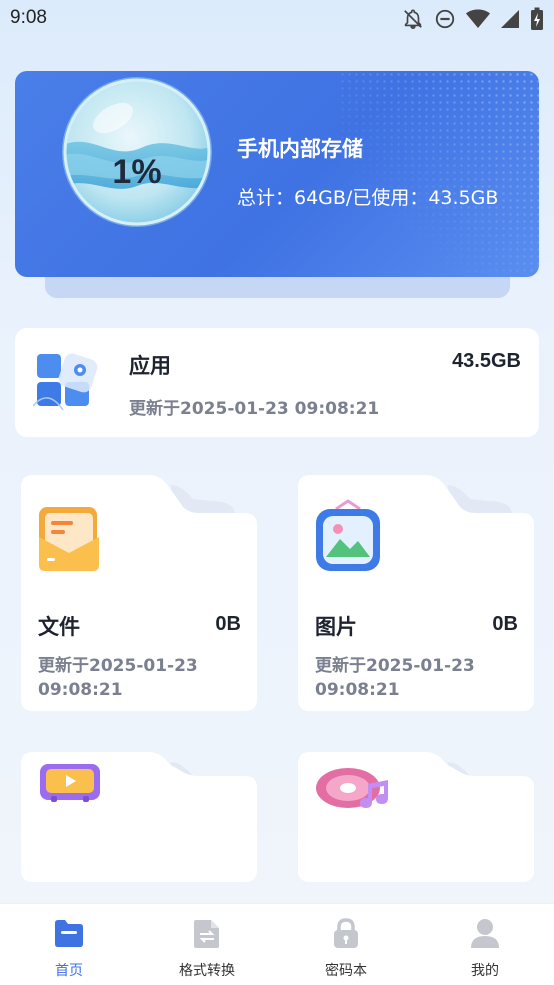  I want to click on wifi-icon, so click(478, 18).